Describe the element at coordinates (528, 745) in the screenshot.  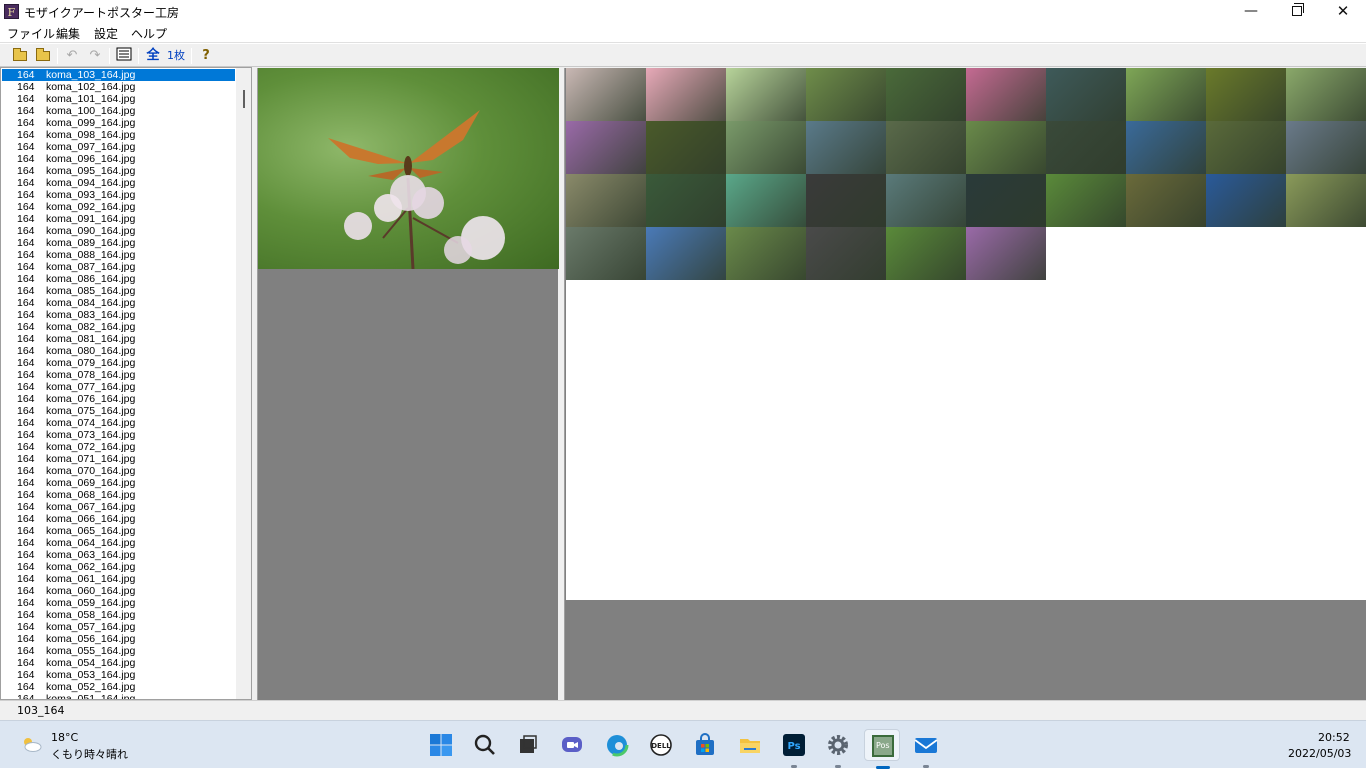
I see `task-view-button` at that location.